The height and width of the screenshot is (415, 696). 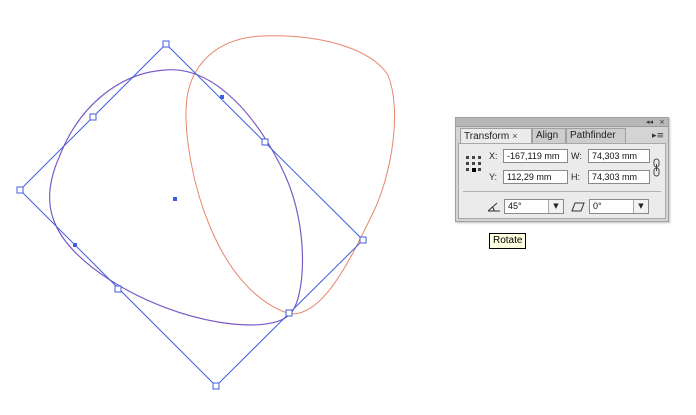 I want to click on tab-transform-label: Transform, so click(x=487, y=136).